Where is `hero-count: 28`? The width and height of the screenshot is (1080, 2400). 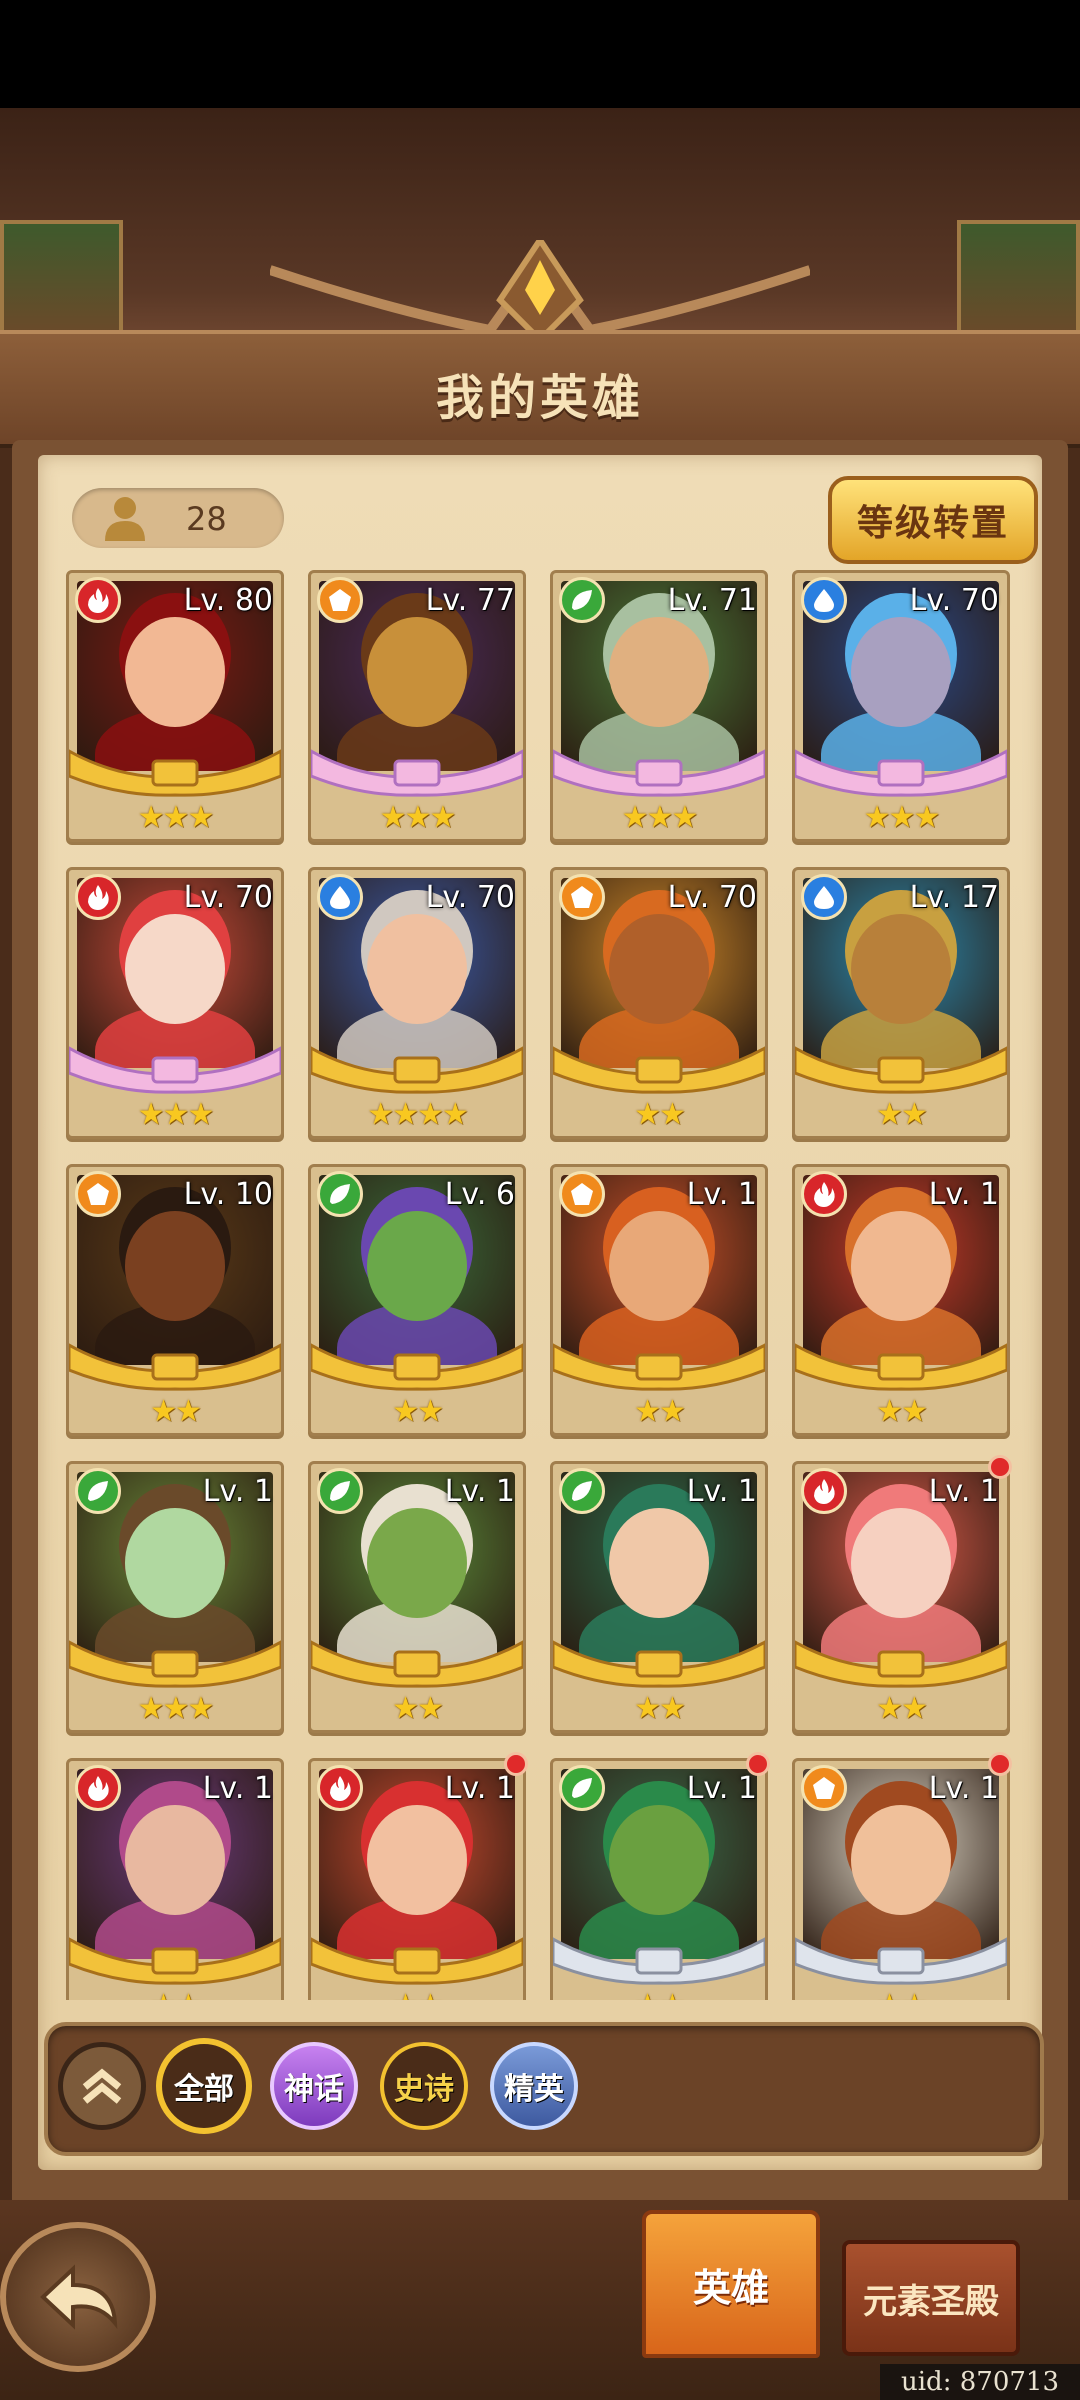 hero-count: 28 is located at coordinates (206, 519).